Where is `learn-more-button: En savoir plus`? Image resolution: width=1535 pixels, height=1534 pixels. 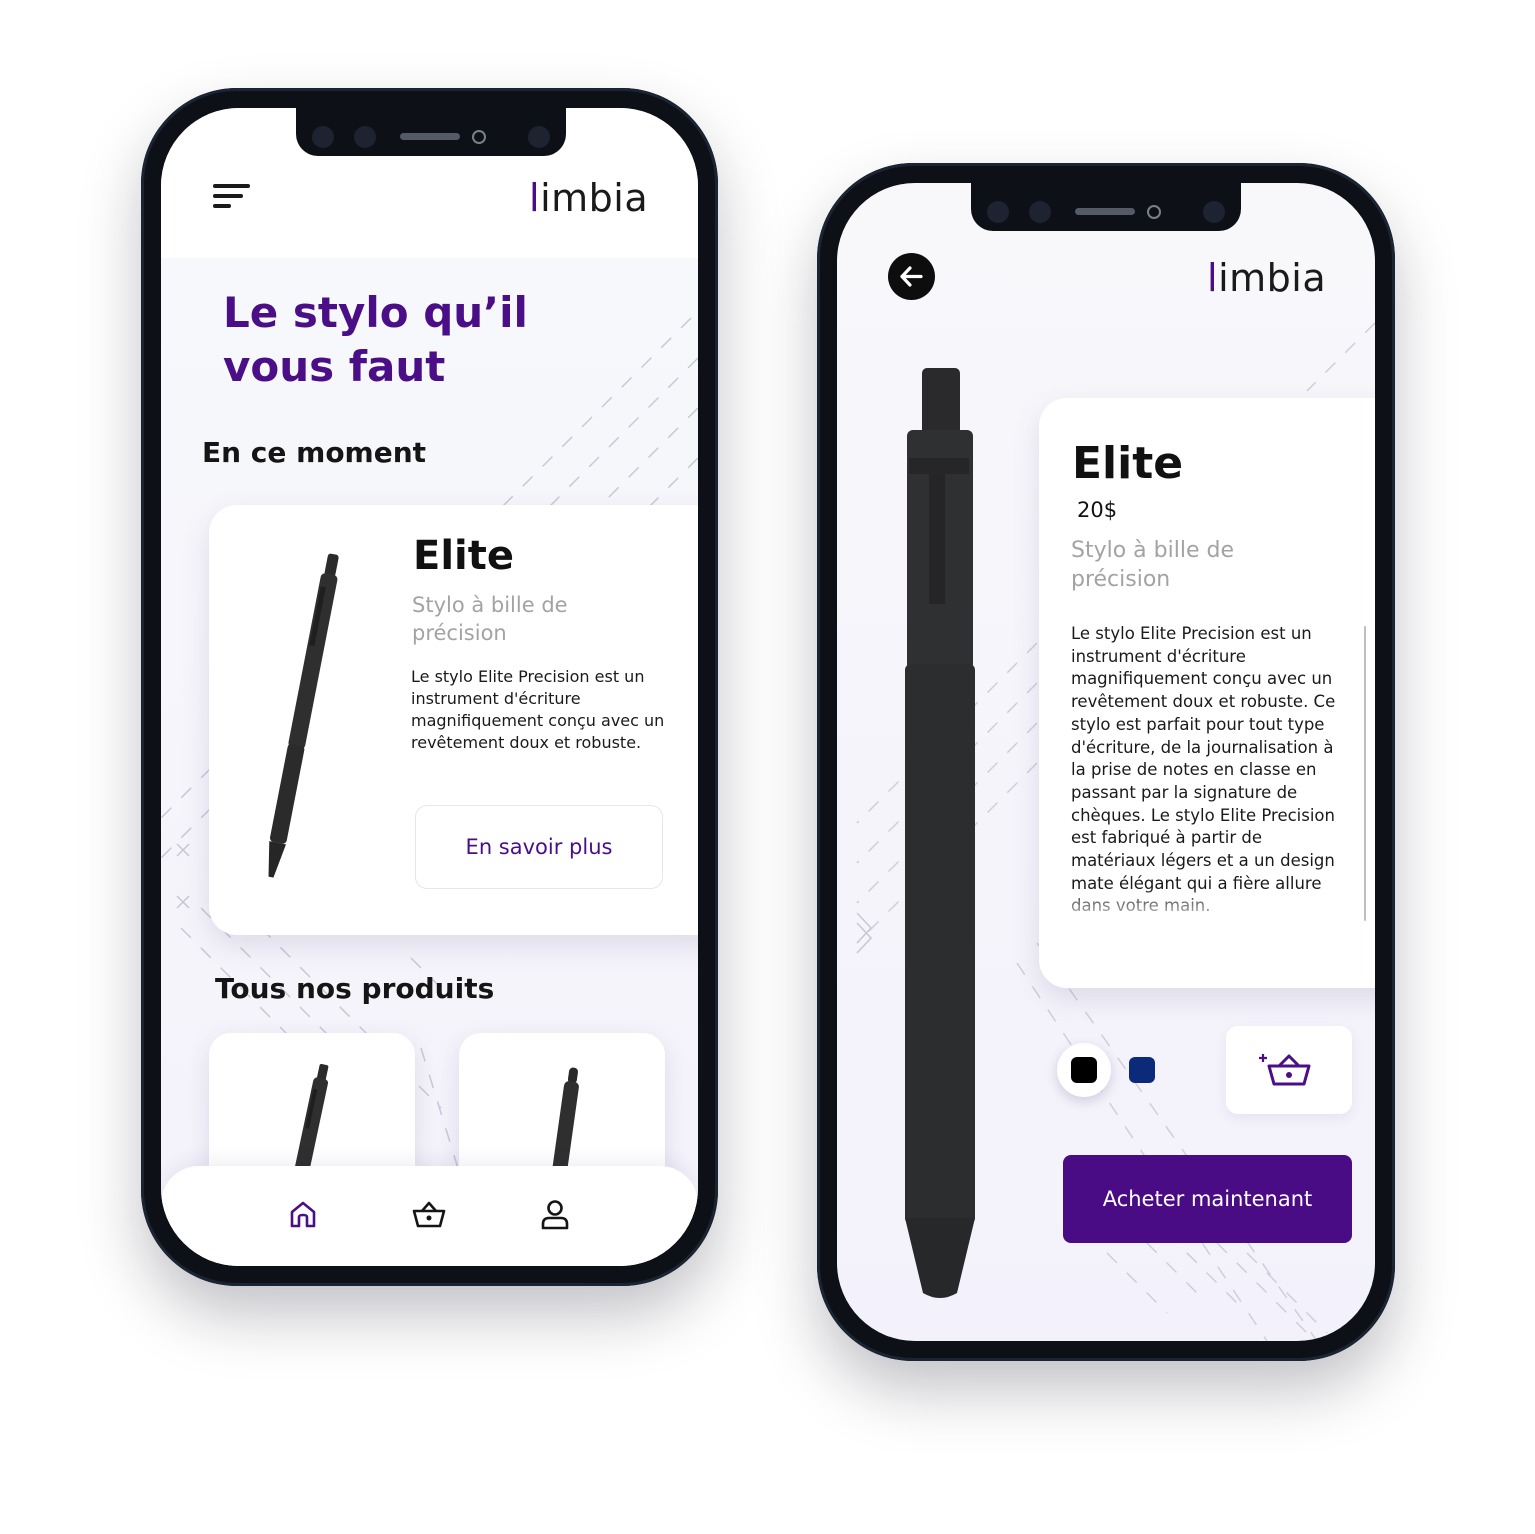 learn-more-button: En savoir plus is located at coordinates (539, 847).